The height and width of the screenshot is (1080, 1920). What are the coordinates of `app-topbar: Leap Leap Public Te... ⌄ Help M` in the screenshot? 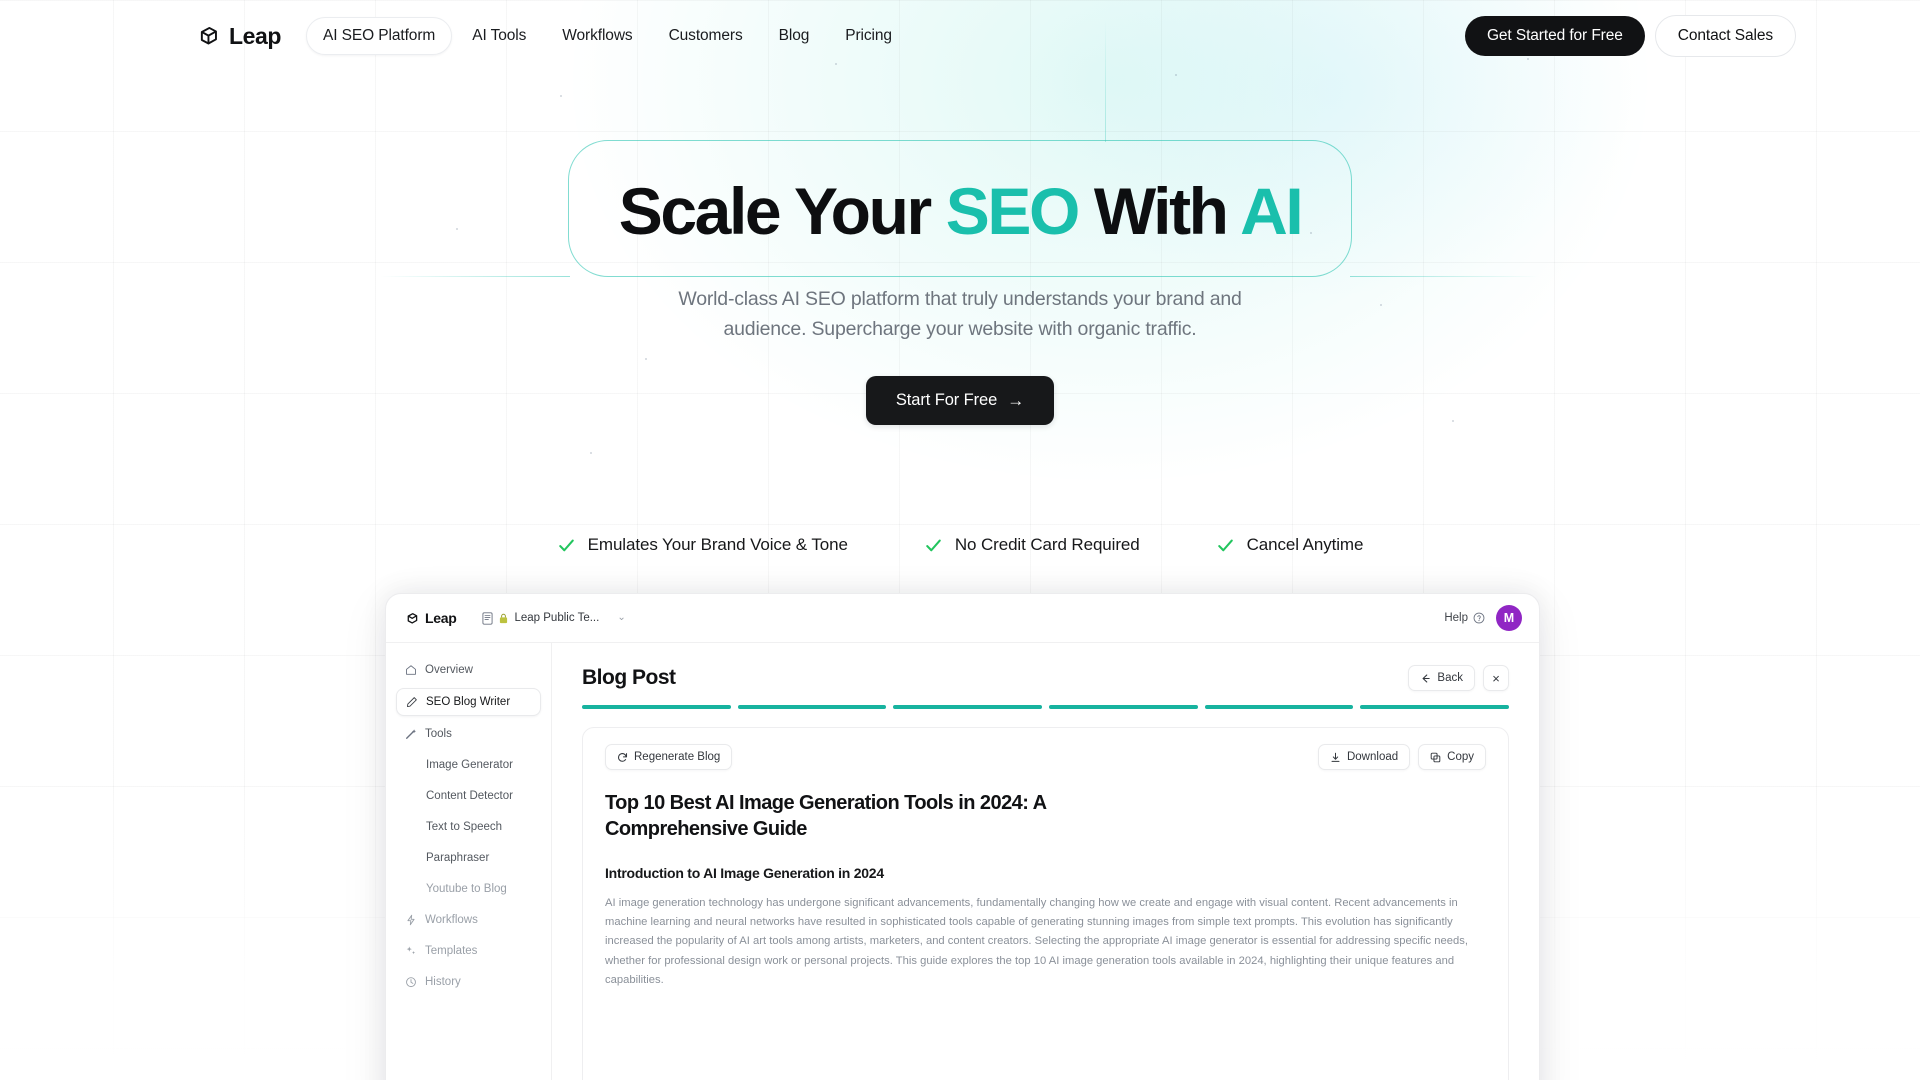 It's located at (962, 618).